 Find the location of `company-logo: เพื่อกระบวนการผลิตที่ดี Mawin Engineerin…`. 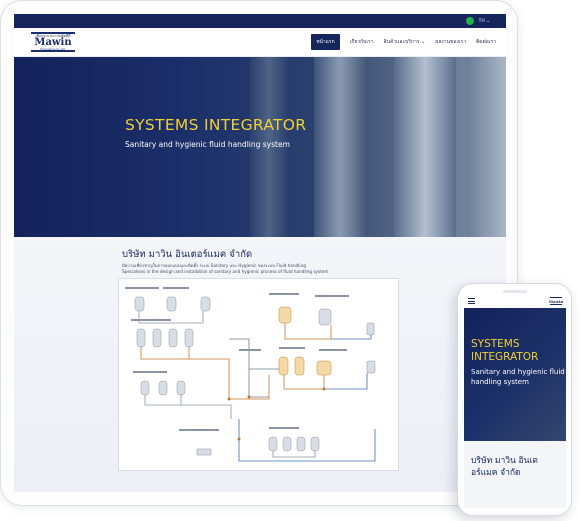

company-logo: เพื่อกระบวนการผลิตที่ดี Mawin Engineerin… is located at coordinates (53, 42).